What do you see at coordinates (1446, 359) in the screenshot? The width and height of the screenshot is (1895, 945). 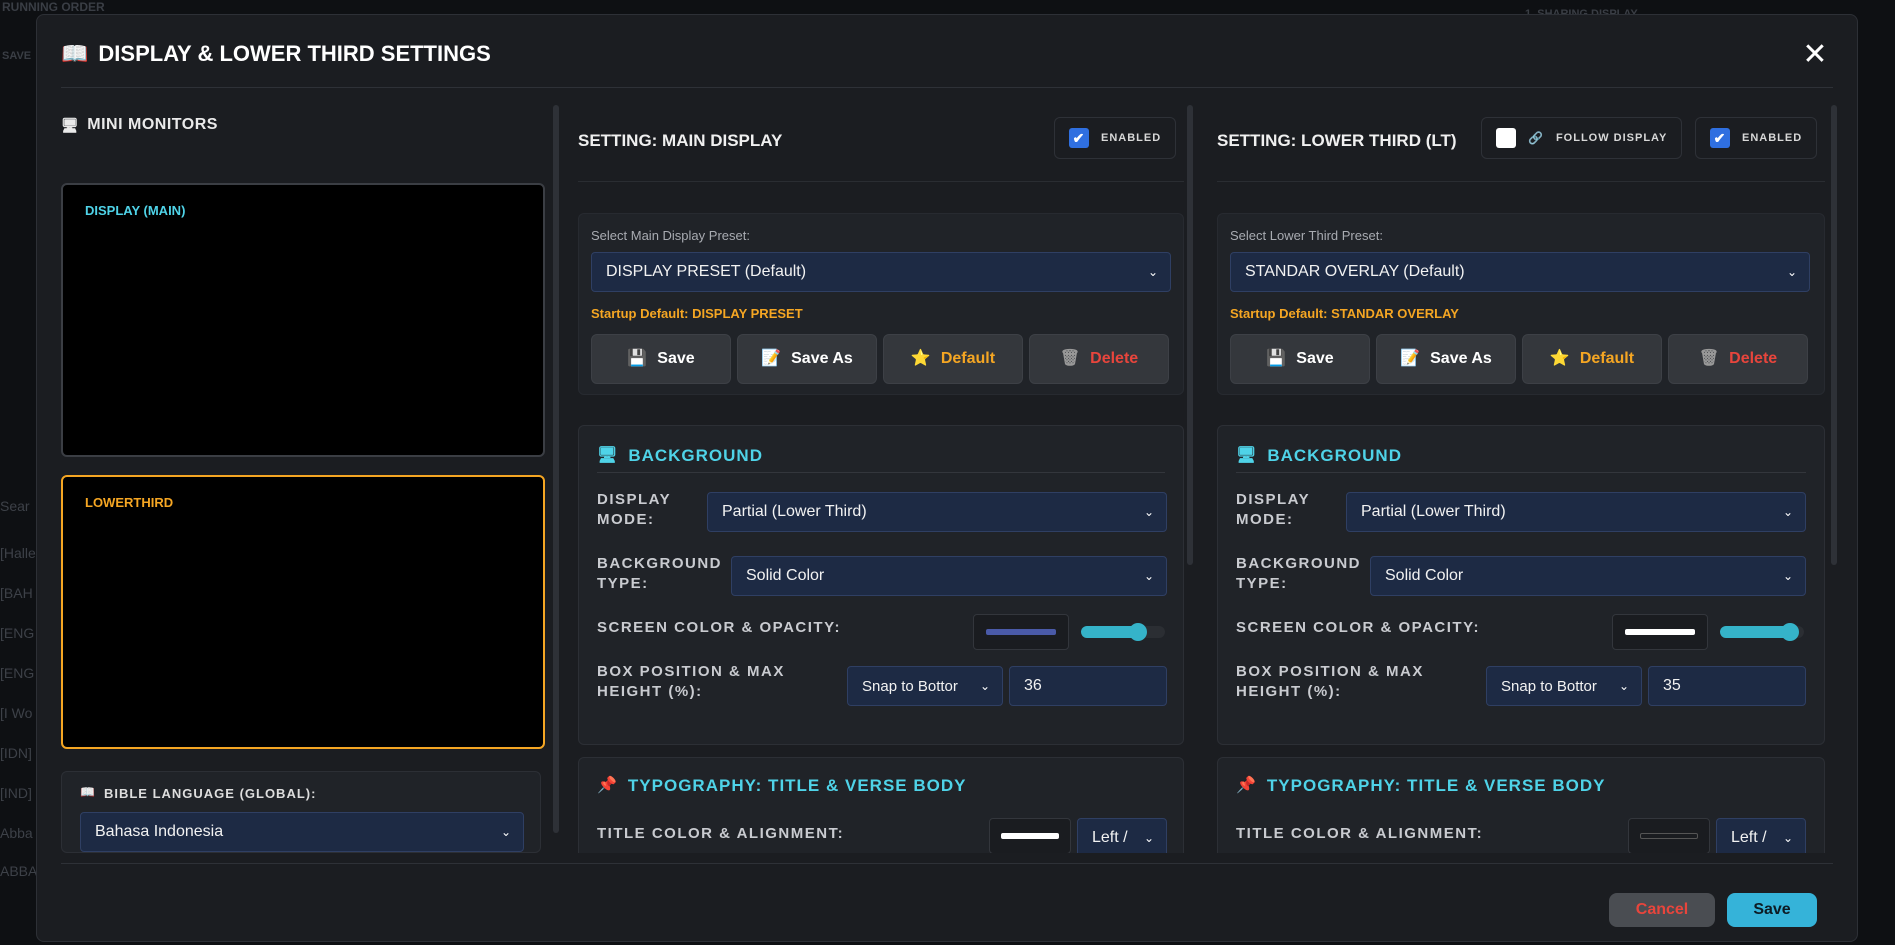 I see `lt-save-as-button: 📝 Save As` at bounding box center [1446, 359].